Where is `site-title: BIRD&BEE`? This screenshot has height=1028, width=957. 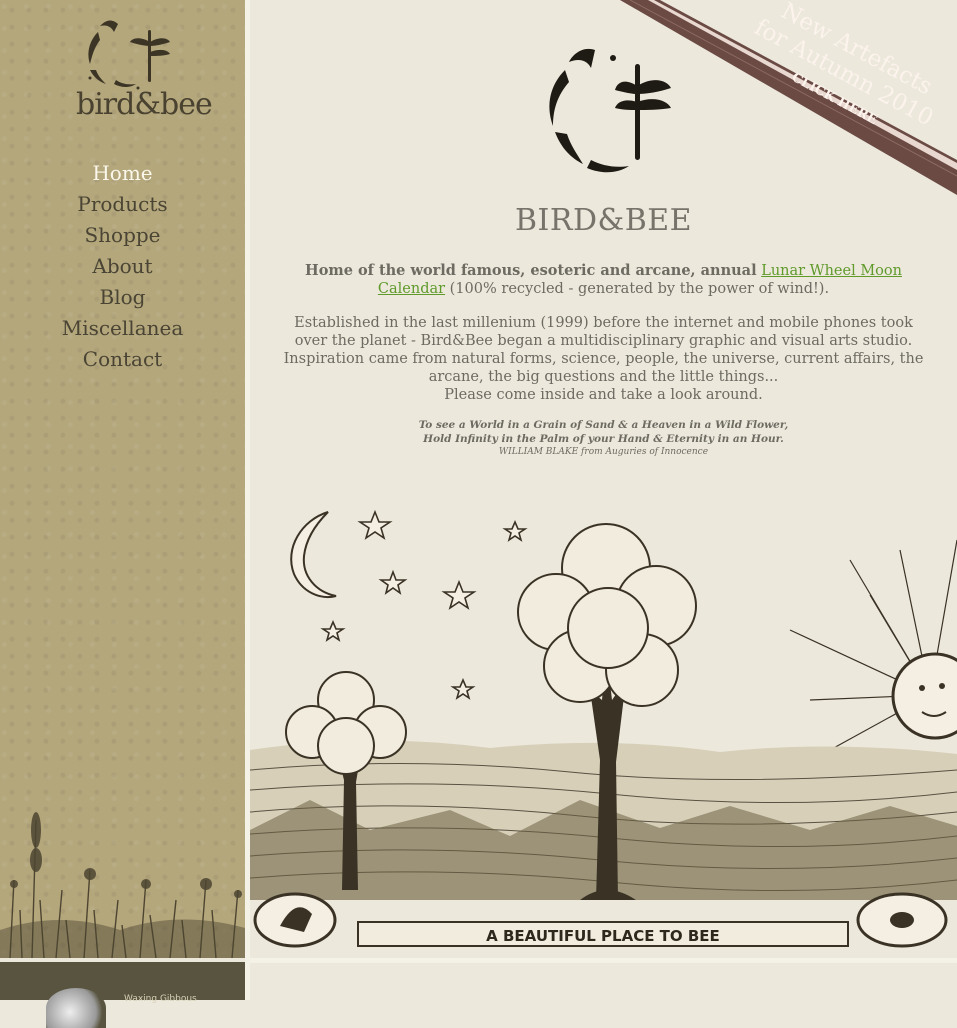
site-title: BIRD&BEE is located at coordinates (603, 220).